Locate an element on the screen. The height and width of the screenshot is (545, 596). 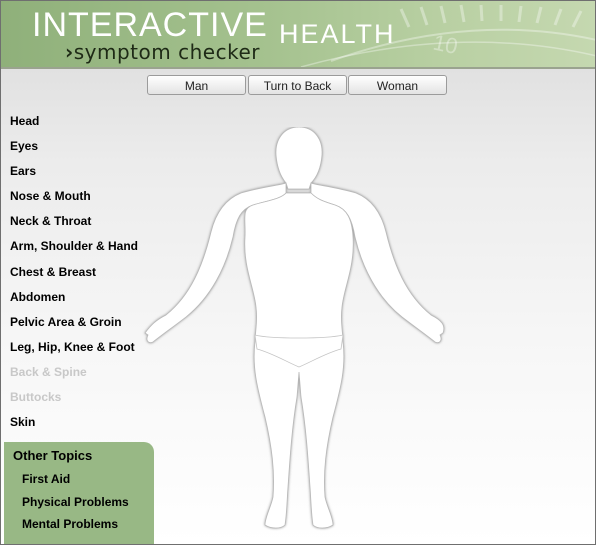
body-area-buttocks: Buttocks is located at coordinates (36, 397).